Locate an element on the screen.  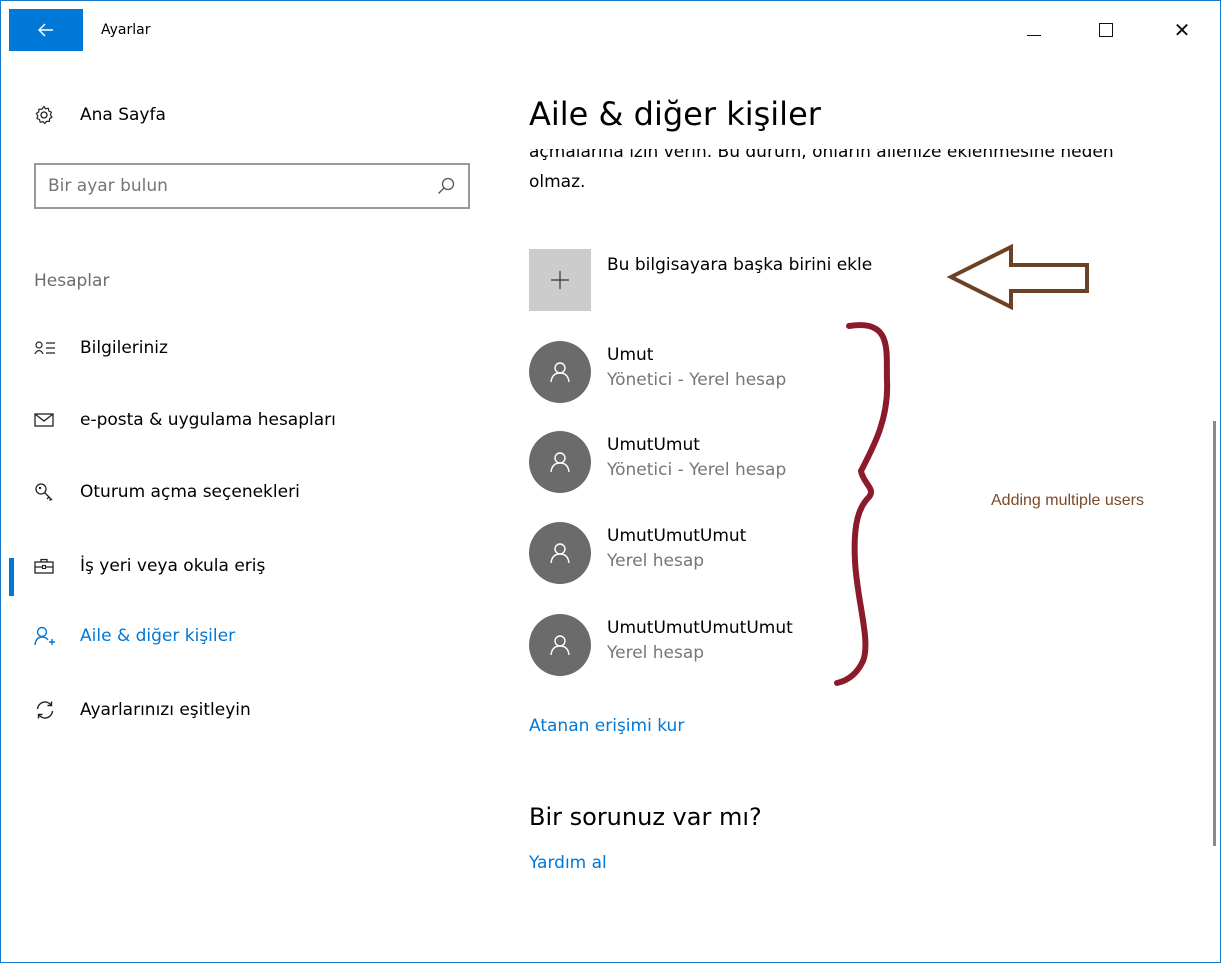
back-button is located at coordinates (46, 30).